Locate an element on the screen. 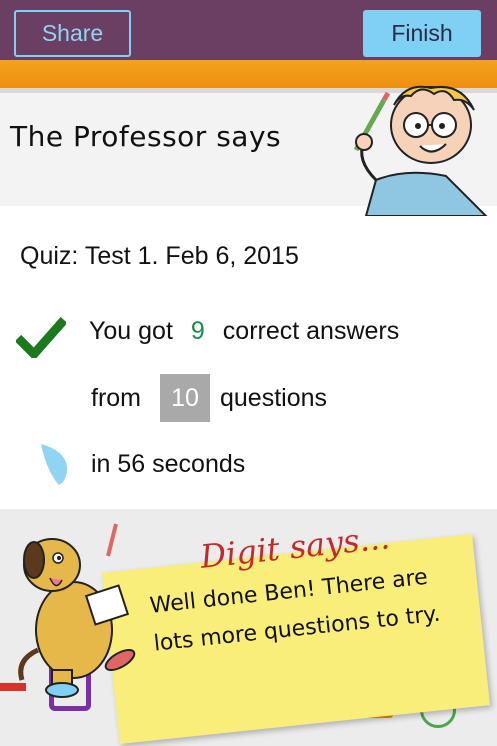 Image resolution: width=497 pixels, height=746 pixels. finish-button: Finish is located at coordinates (422, 33).